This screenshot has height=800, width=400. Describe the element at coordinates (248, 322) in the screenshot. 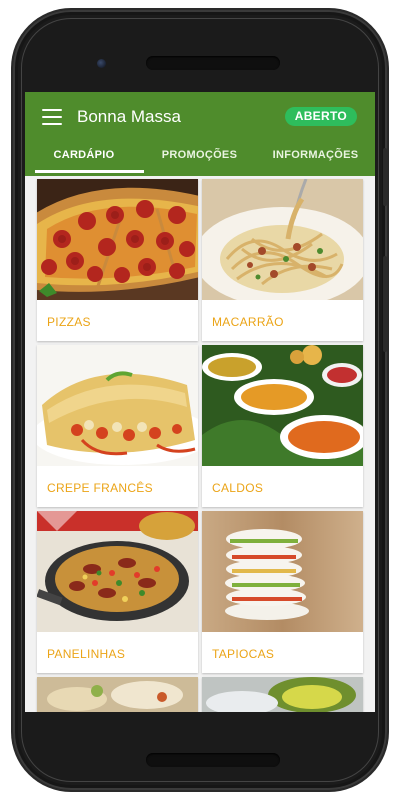

I see `menu-card-label: MACARRÃO` at that location.